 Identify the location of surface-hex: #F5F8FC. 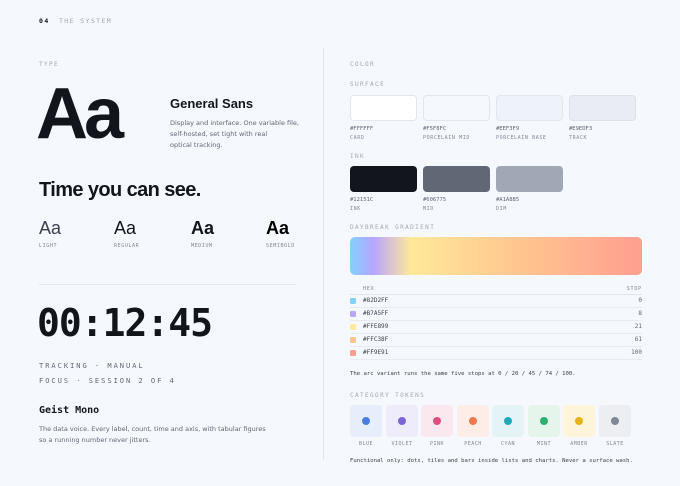
(435, 129).